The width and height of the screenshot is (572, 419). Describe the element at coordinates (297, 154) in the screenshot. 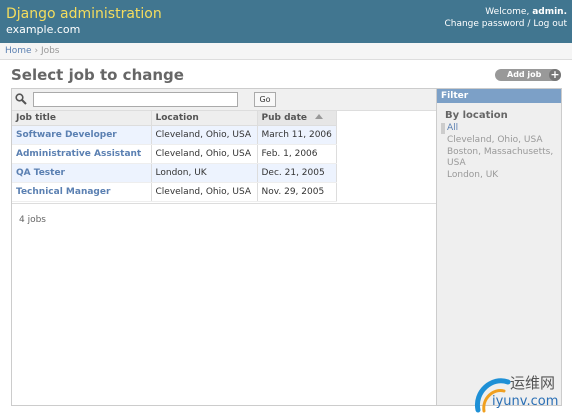

I see `pub-date-cell: Feb. 1, 2006` at that location.